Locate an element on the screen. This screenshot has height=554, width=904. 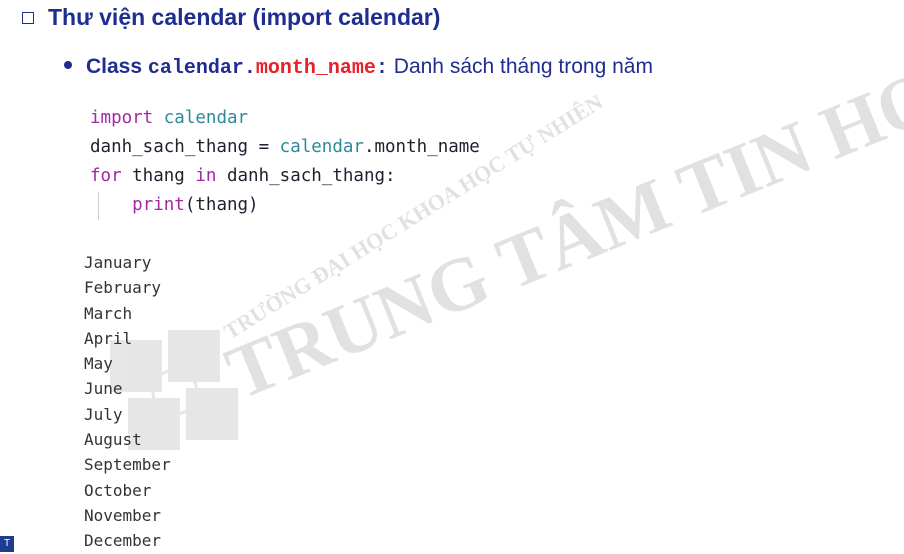
code-line-2: danh_sach_thang = calendar.month_name is located at coordinates (285, 147).